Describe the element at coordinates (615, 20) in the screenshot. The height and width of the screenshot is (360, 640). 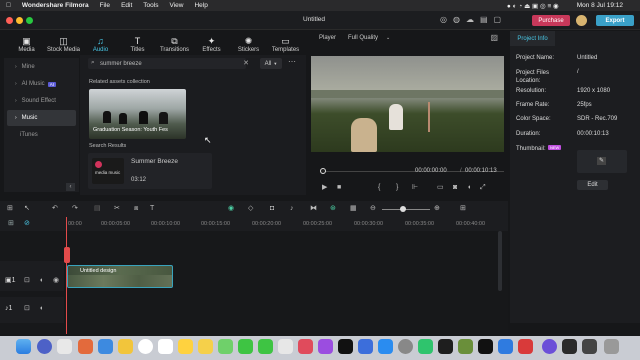
I see `export-button: Export` at that location.